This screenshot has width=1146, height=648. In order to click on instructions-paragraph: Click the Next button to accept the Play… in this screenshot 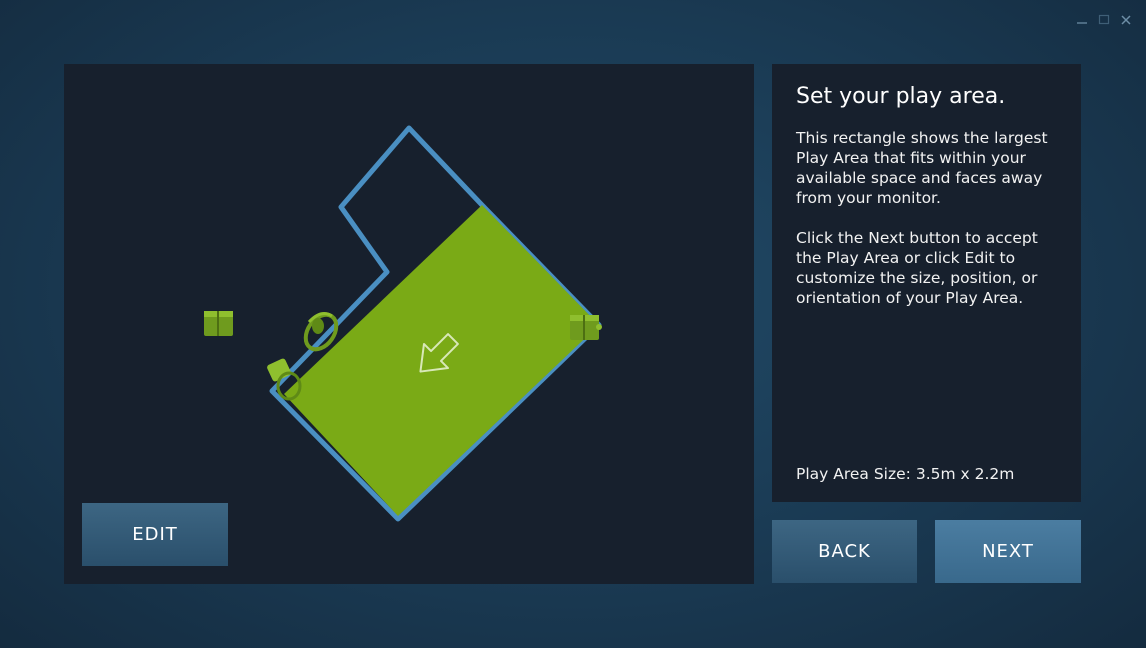, I will do `click(926, 268)`.